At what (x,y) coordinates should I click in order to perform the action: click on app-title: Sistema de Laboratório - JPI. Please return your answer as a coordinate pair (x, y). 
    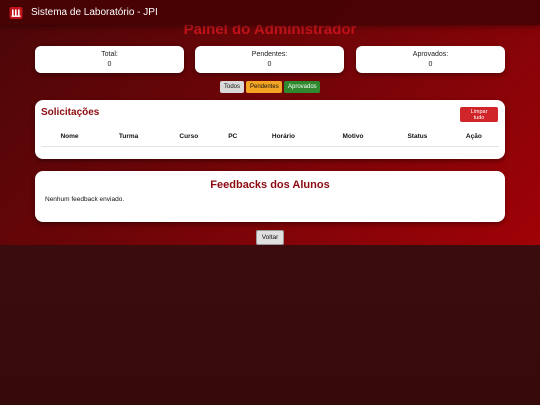
    Looking at the image, I should click on (94, 12).